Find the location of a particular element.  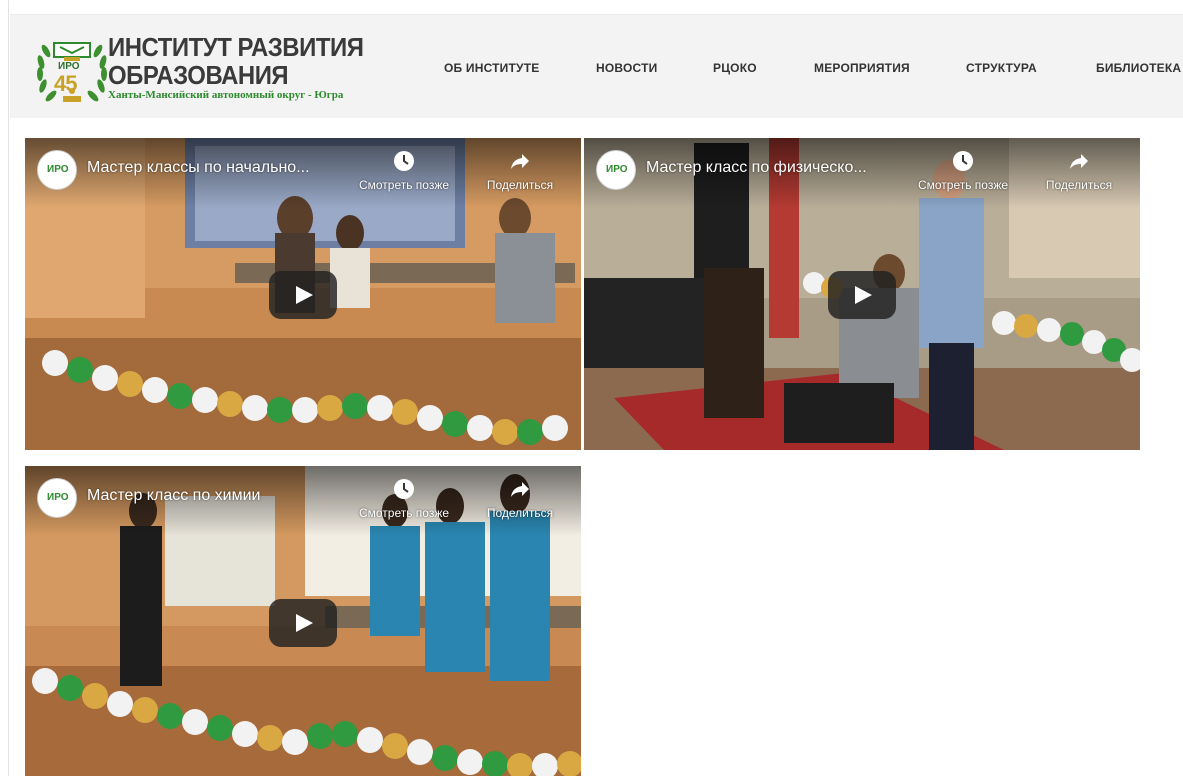

logo-subtitle: Ханты-Мансийский автономный округ - Югра is located at coordinates (226, 95).